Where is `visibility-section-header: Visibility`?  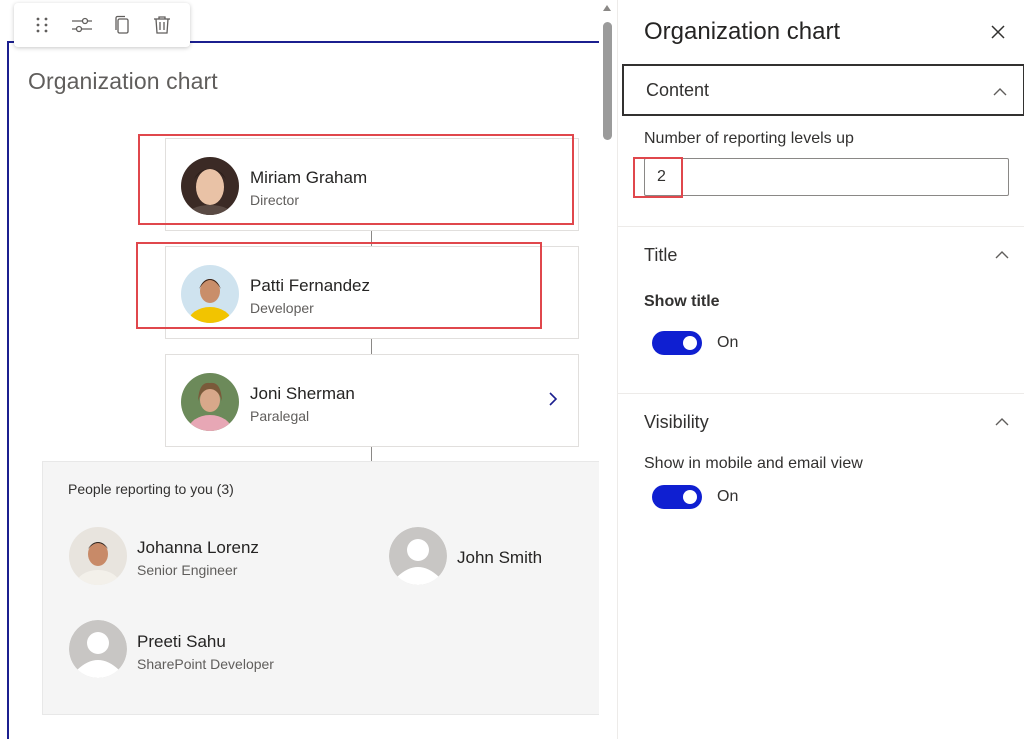 visibility-section-header: Visibility is located at coordinates (823, 422).